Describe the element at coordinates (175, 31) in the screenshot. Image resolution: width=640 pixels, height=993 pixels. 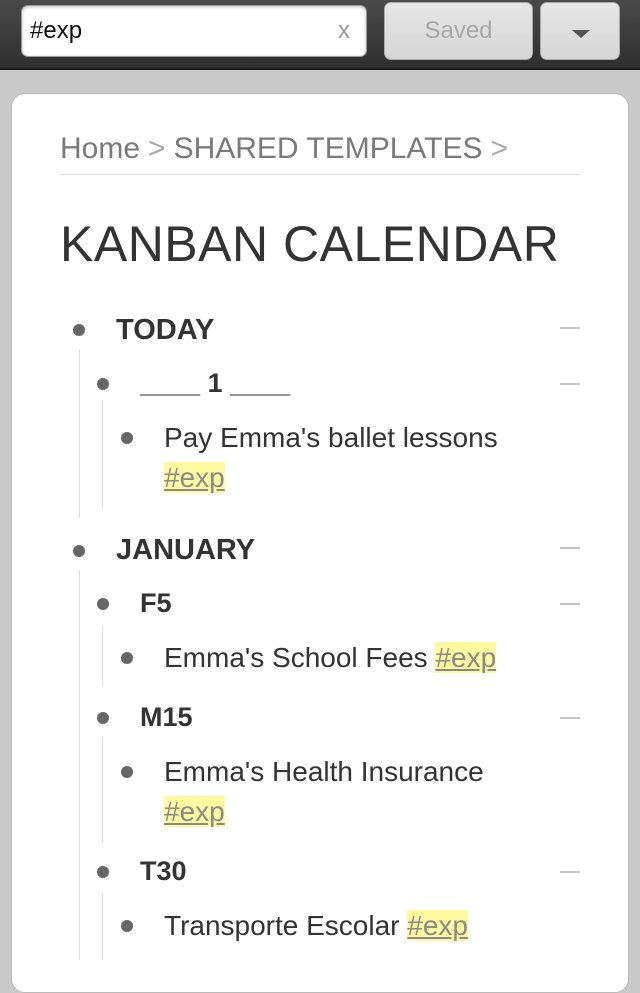
I see `search-input` at that location.